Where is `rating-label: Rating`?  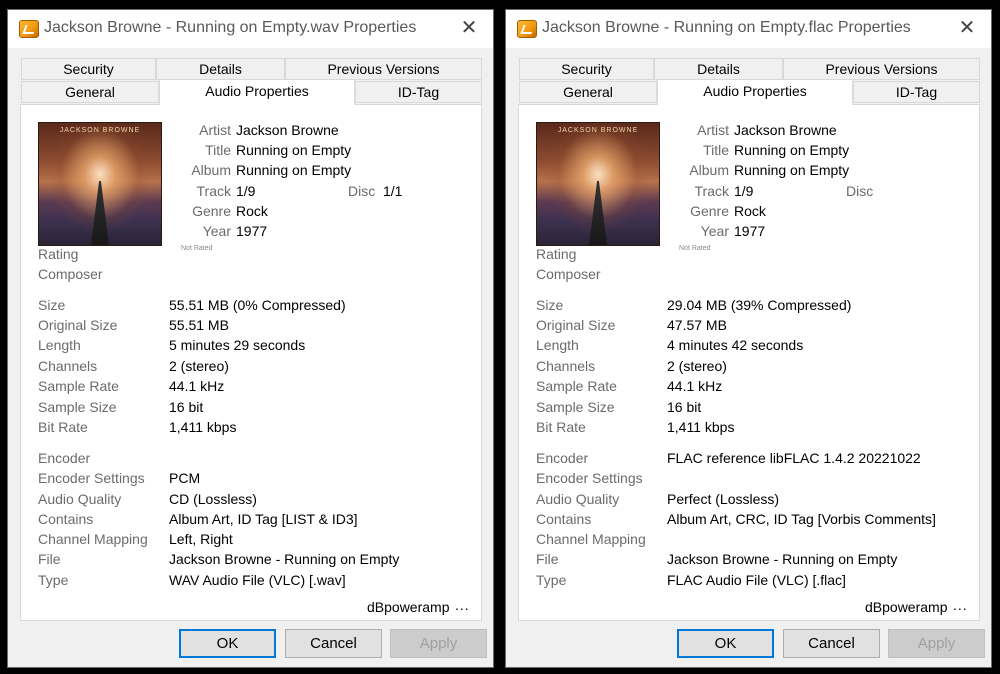 rating-label: Rating is located at coordinates (58, 254).